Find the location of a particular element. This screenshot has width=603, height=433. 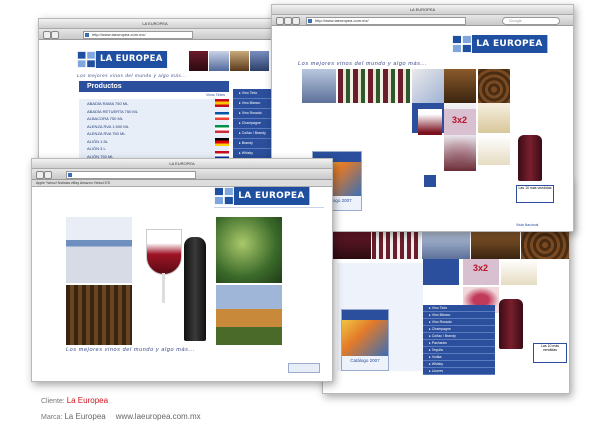

client-value: La Europea is located at coordinates (87, 400).